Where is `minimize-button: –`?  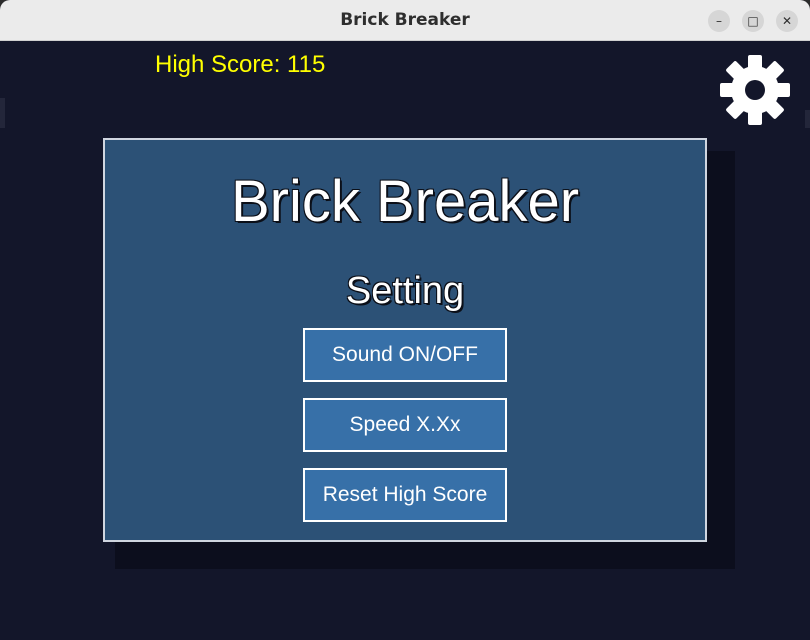 minimize-button: – is located at coordinates (719, 21).